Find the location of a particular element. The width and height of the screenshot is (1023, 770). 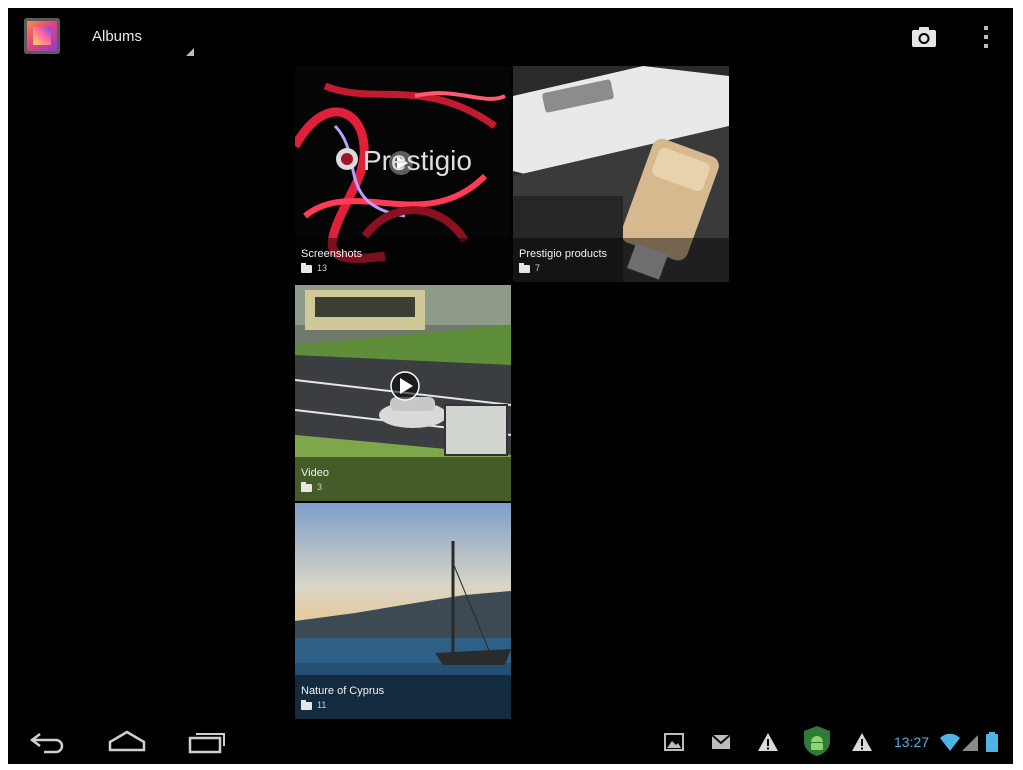

email-notification is located at coordinates (721, 742).